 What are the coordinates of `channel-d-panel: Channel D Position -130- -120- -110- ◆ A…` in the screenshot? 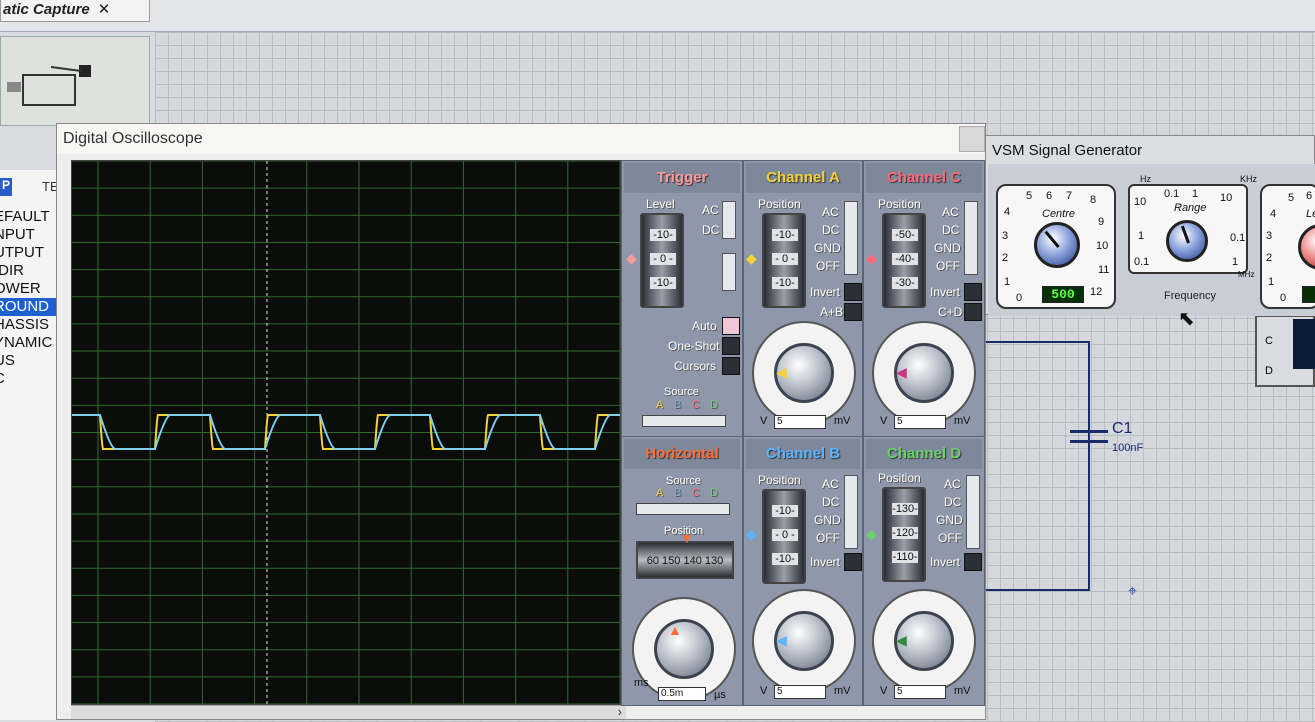 It's located at (924, 571).